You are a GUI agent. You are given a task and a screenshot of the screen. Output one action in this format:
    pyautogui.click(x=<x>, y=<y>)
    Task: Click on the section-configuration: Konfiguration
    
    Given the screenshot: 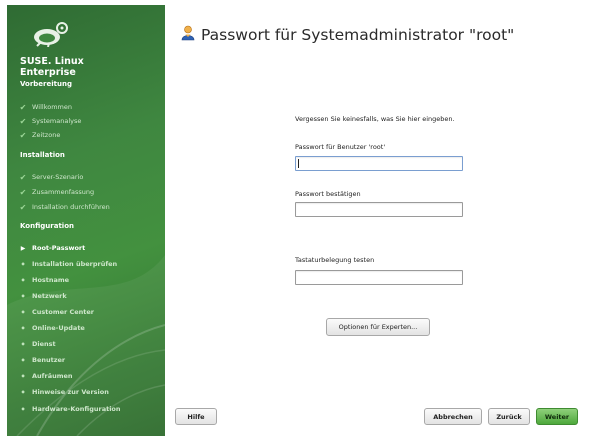 What is the action you would take?
    pyautogui.click(x=47, y=226)
    